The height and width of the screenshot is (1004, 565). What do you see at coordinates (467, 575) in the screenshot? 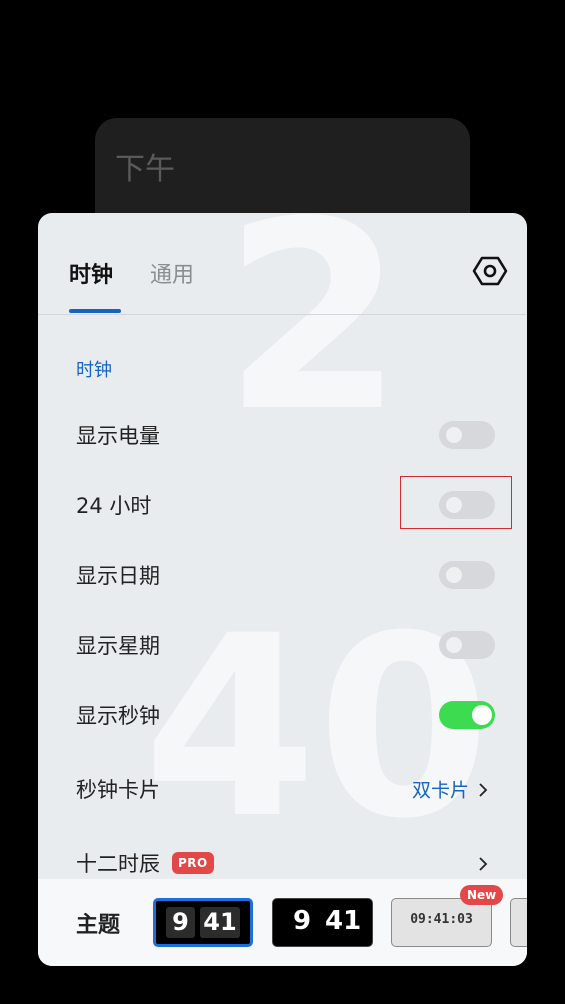
I see `show-date-toggle` at bounding box center [467, 575].